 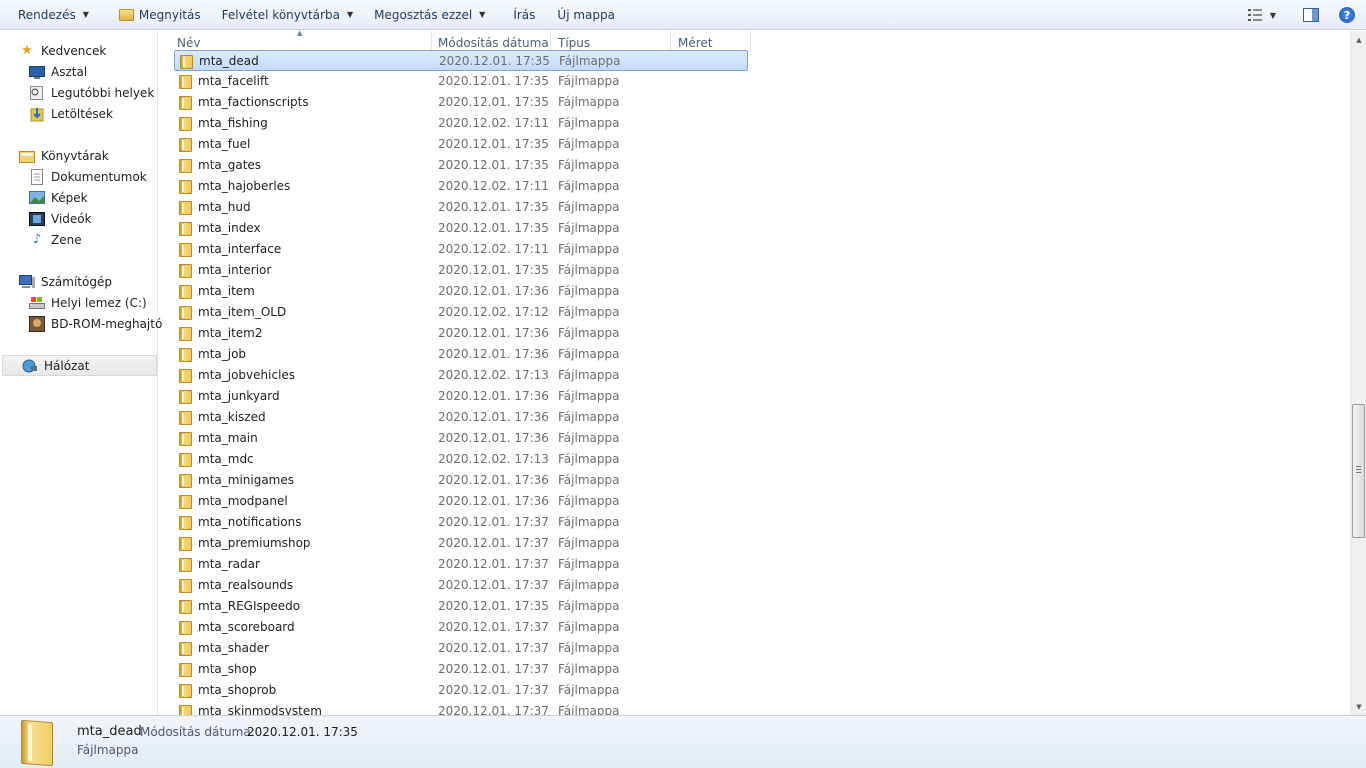 What do you see at coordinates (197, 732) in the screenshot?
I see `details-modified-label: Módosítás dátuma:` at bounding box center [197, 732].